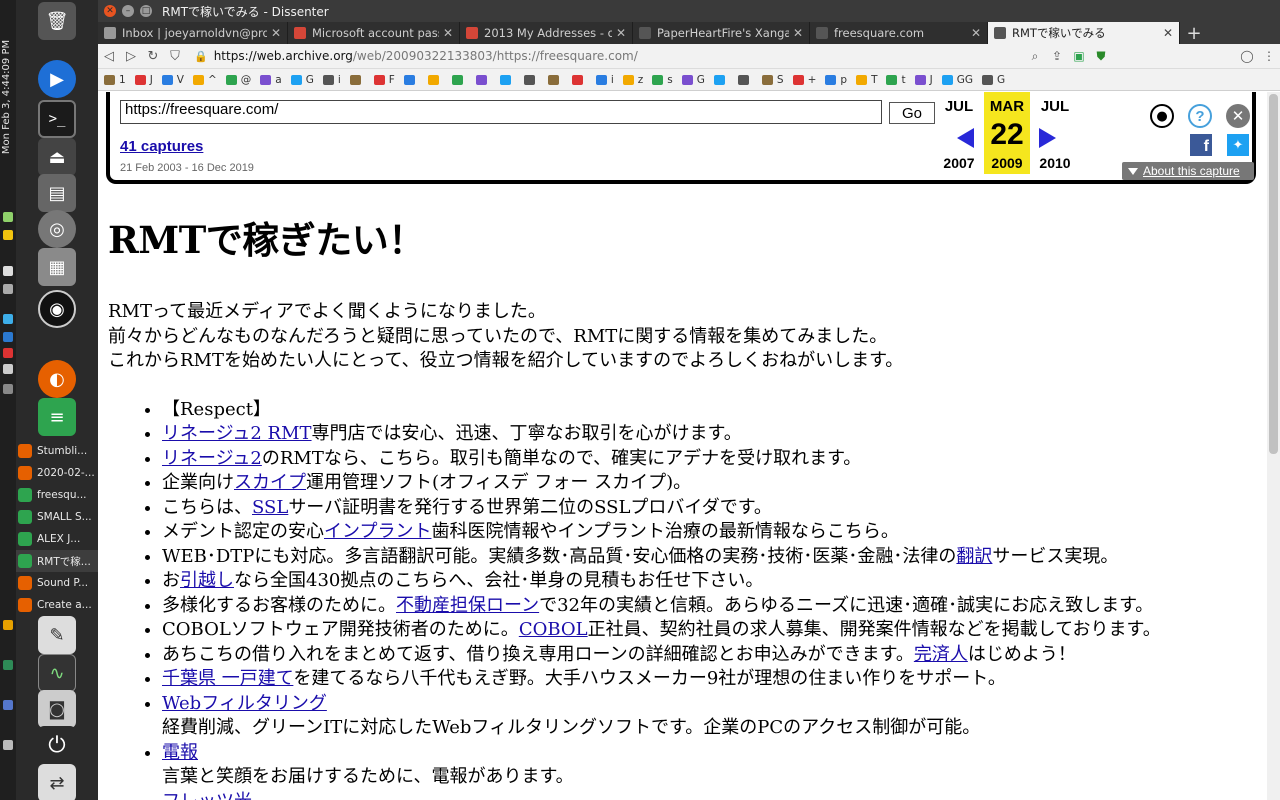 The height and width of the screenshot is (800, 1280). I want to click on bookmark-item: J, so click(143, 80).